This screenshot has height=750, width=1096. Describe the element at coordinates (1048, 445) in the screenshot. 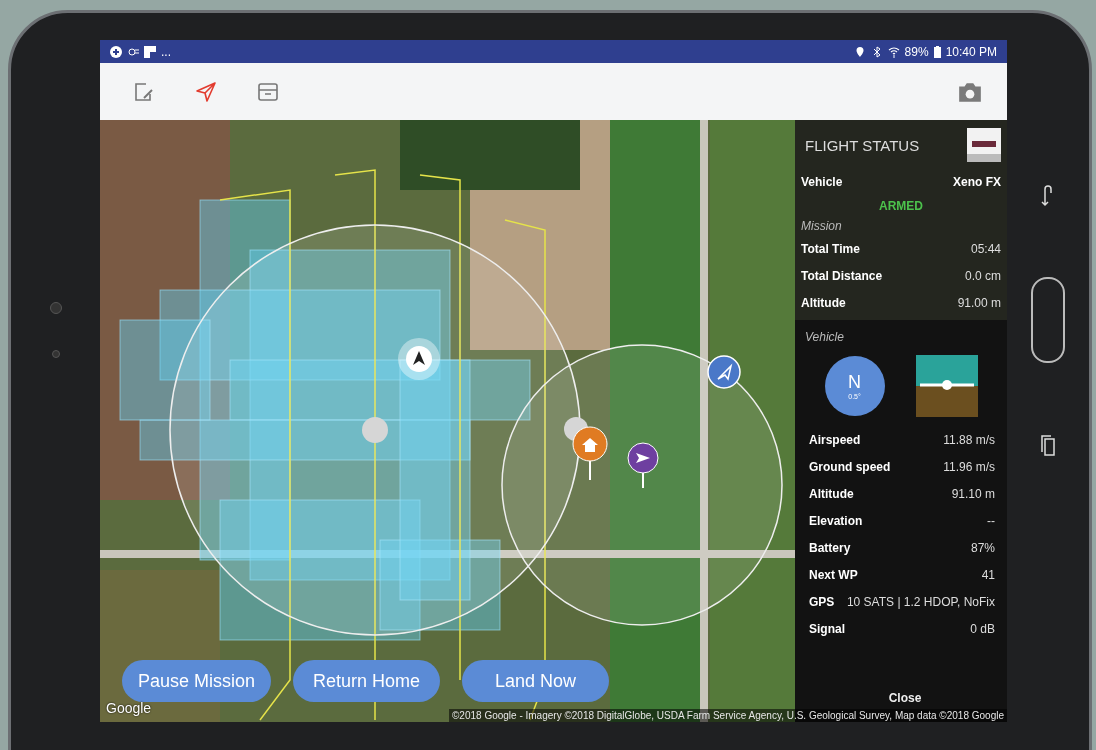

I see `recent-apps-key-icon` at that location.